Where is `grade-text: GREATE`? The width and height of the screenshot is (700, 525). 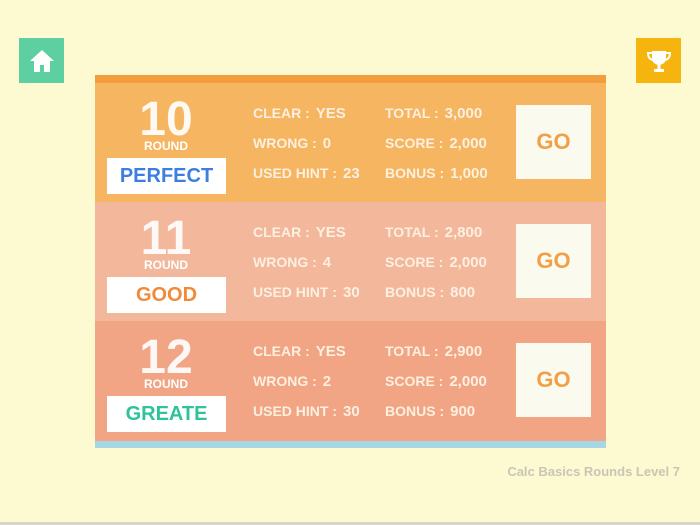 grade-text: GREATE is located at coordinates (166, 413).